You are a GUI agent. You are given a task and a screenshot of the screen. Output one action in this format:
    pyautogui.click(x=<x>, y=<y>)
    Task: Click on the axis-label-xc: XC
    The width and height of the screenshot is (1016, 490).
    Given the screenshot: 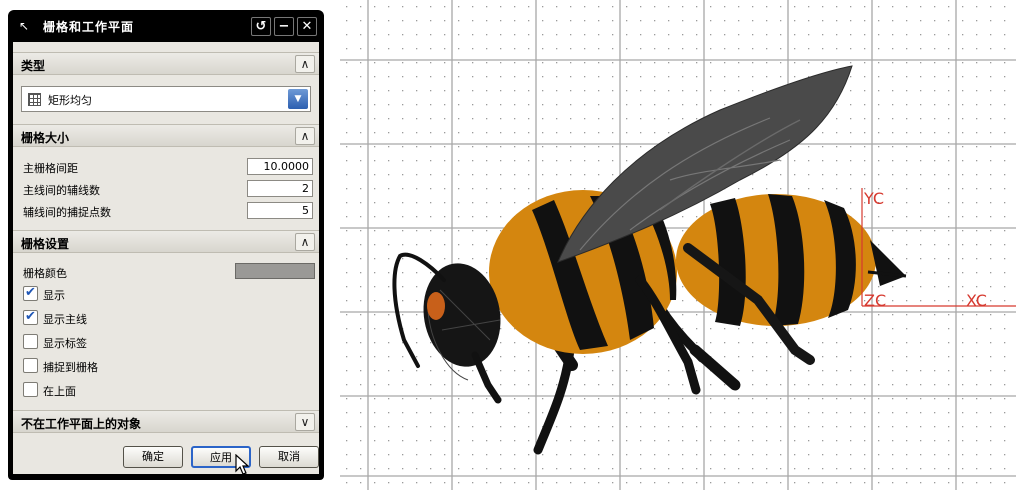 What is the action you would take?
    pyautogui.click(x=976, y=300)
    